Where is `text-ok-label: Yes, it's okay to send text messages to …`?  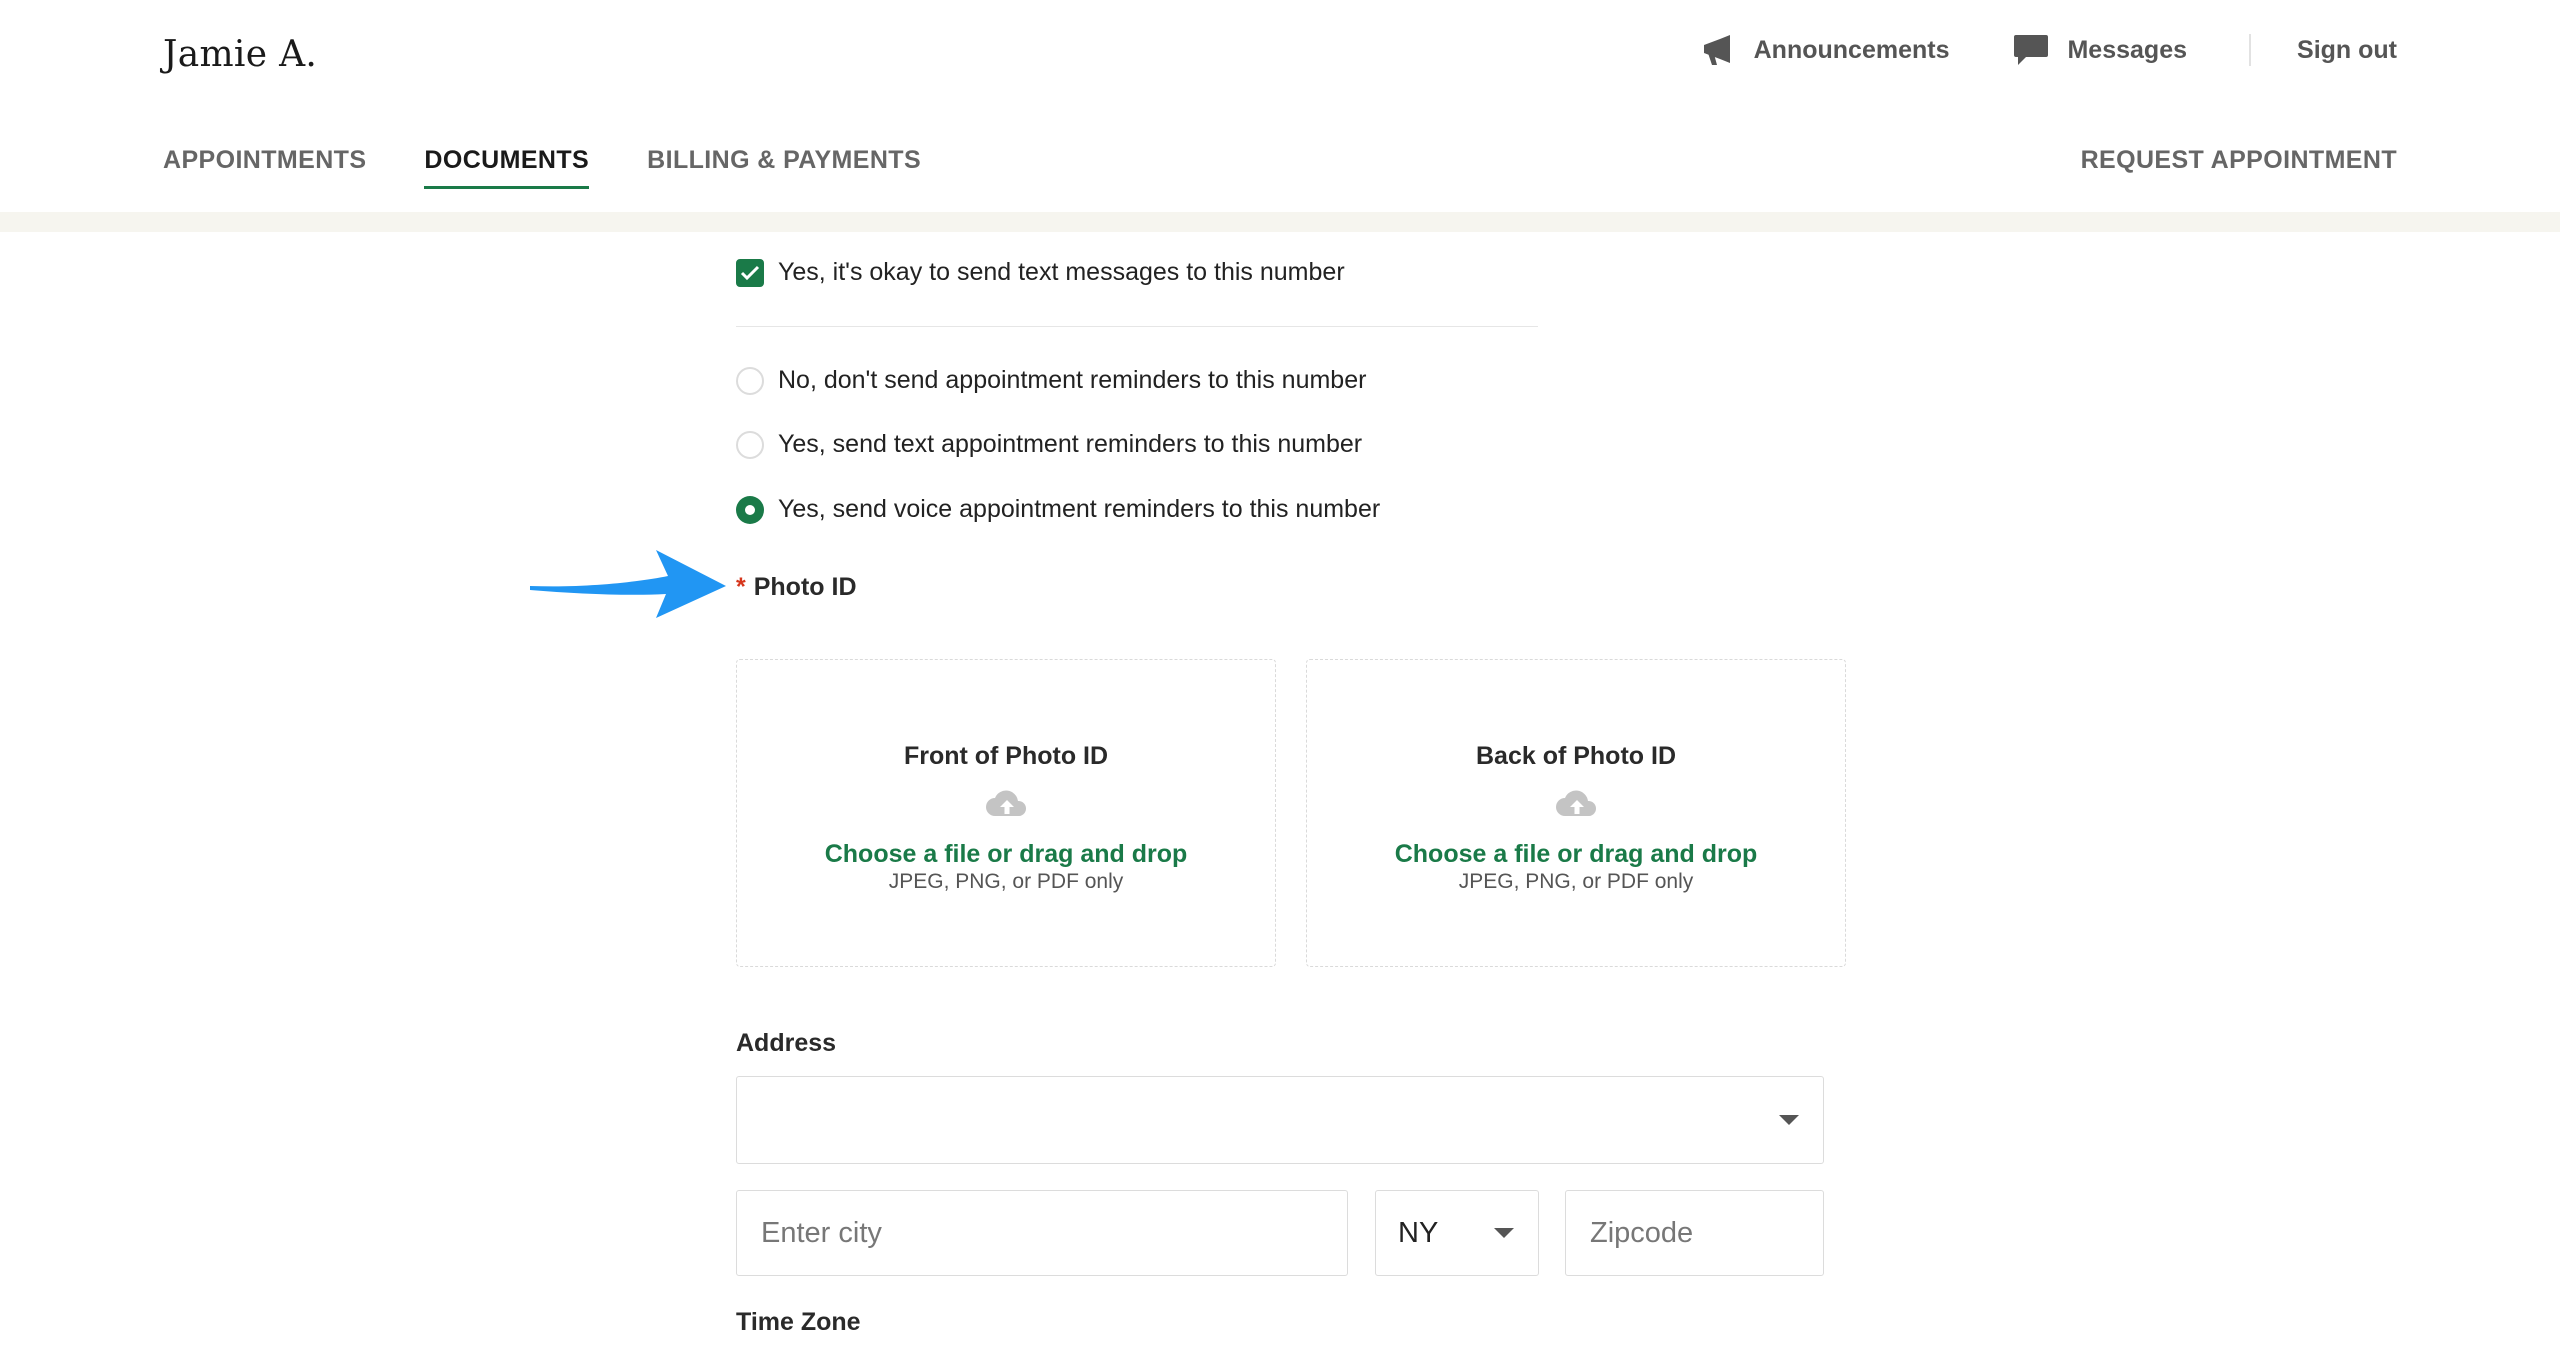
text-ok-label: Yes, it's okay to send text messages to … is located at coordinates (1061, 272).